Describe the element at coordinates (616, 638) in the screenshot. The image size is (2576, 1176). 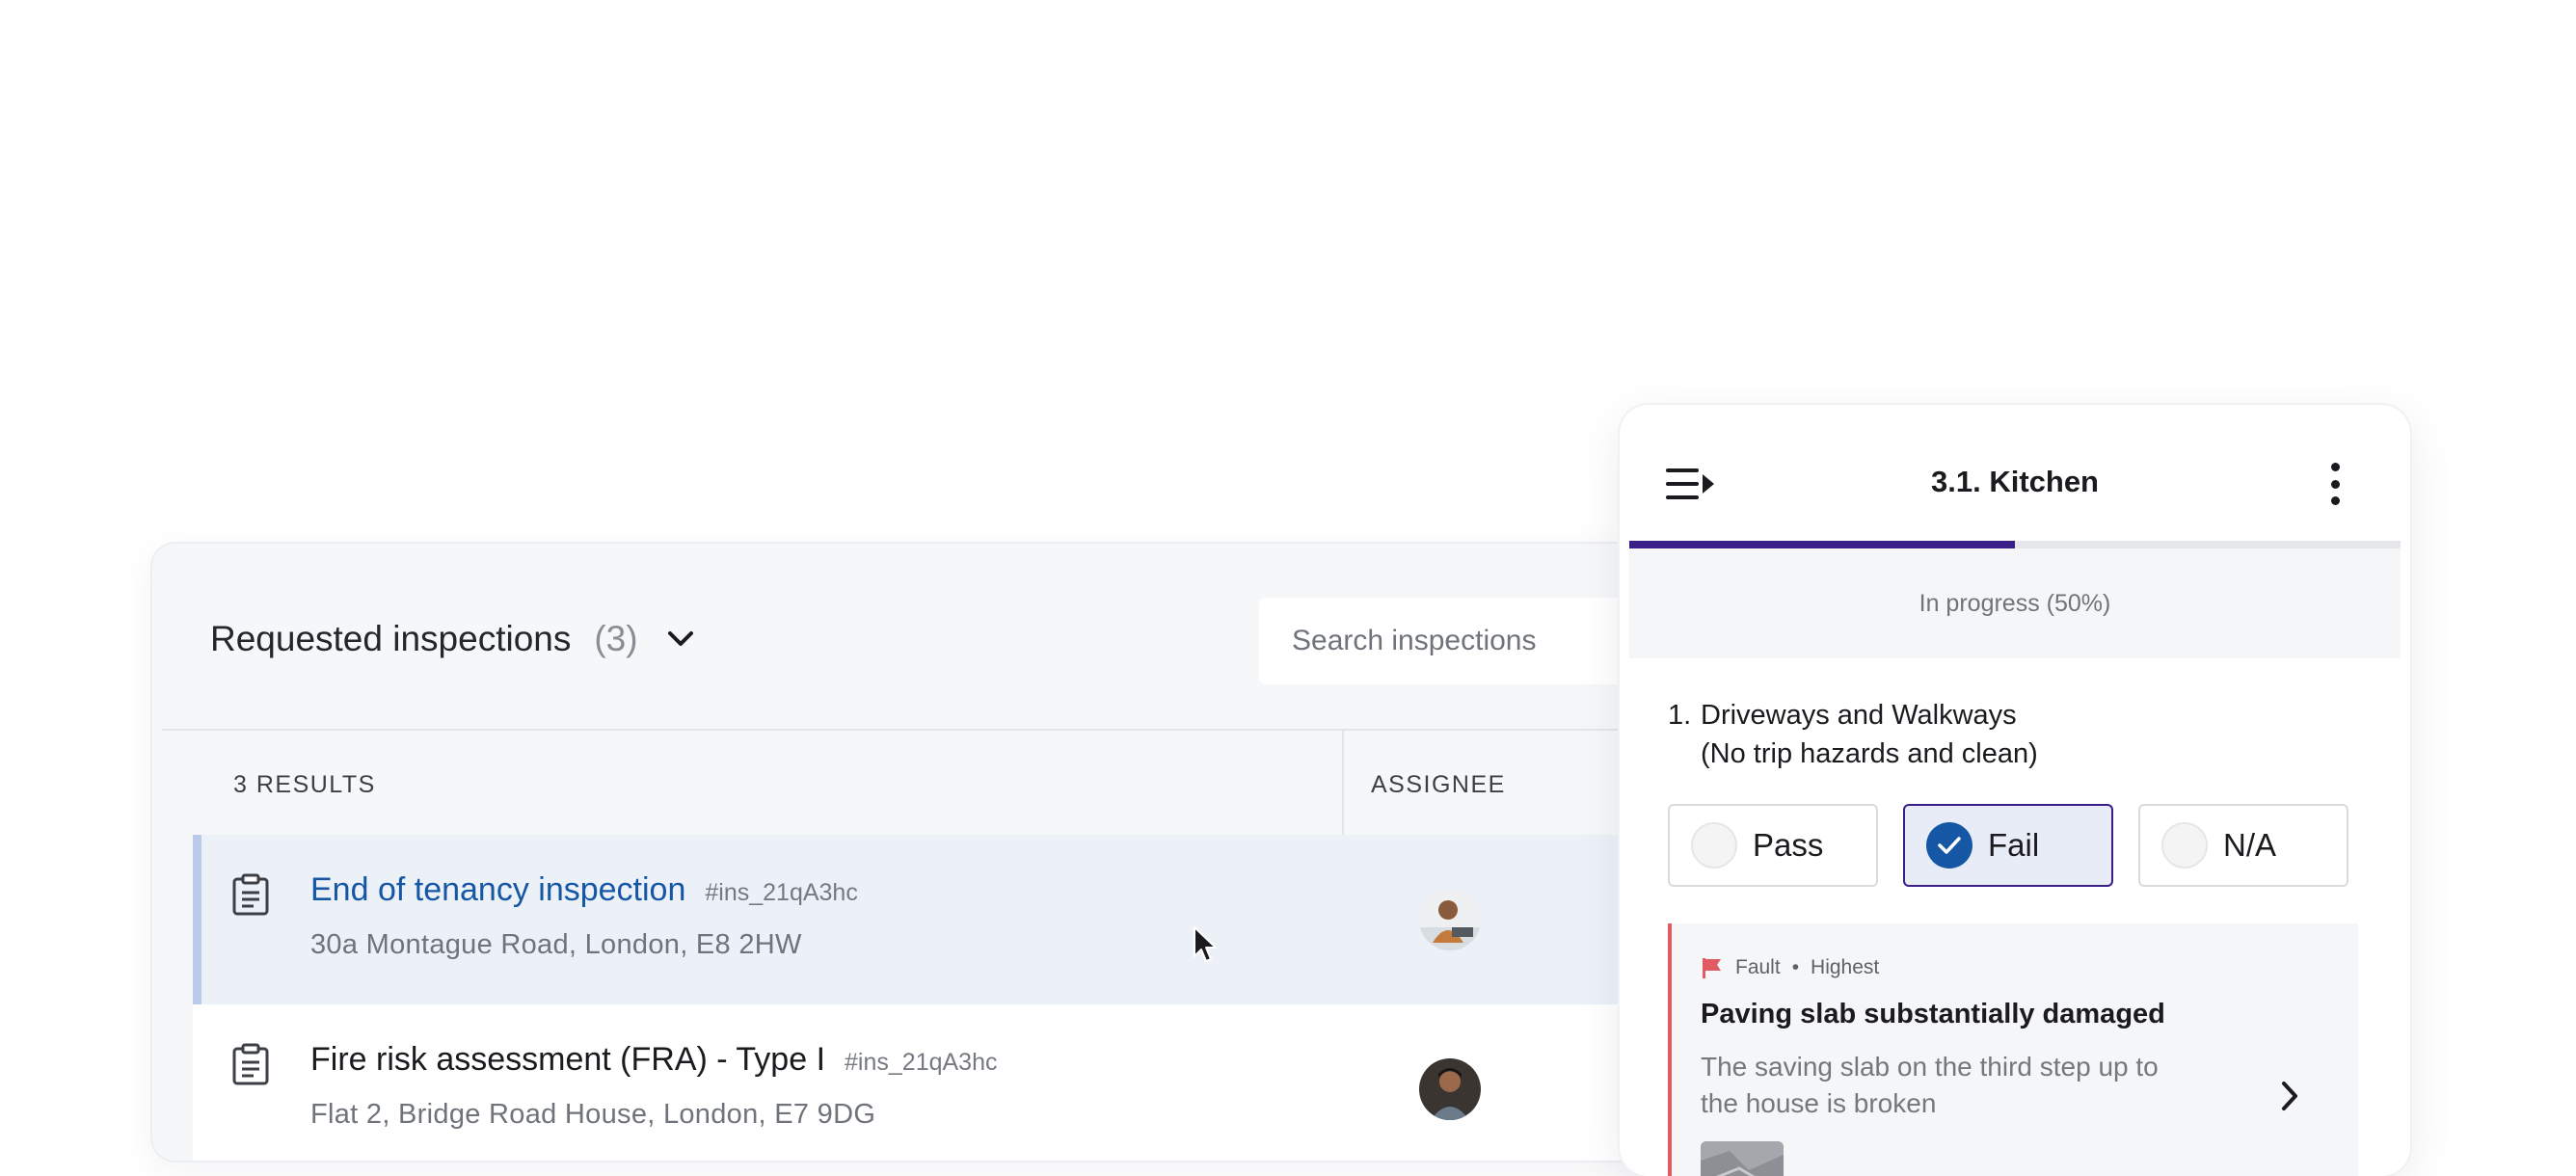
I see `list-count: (3)` at that location.